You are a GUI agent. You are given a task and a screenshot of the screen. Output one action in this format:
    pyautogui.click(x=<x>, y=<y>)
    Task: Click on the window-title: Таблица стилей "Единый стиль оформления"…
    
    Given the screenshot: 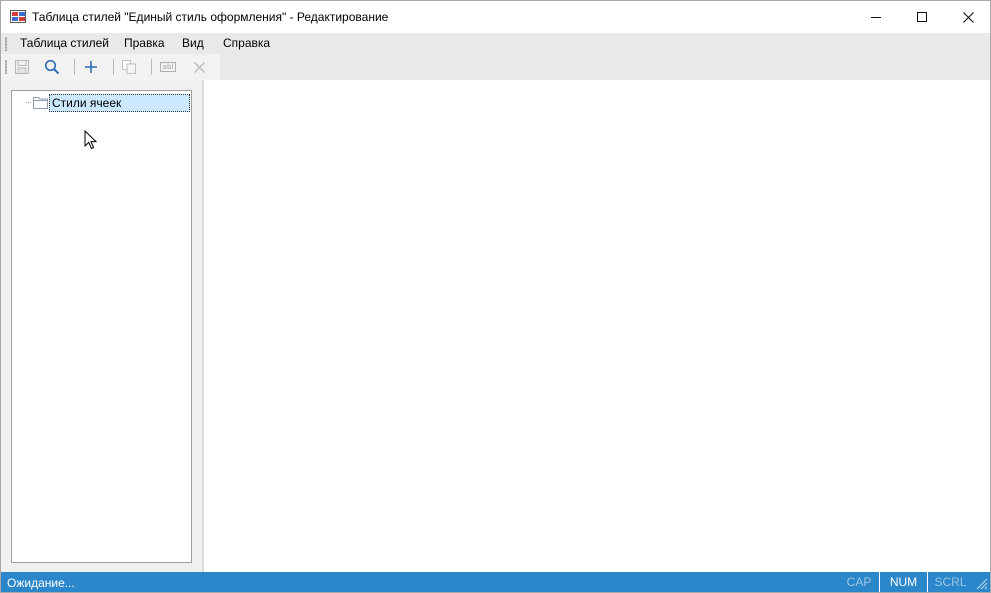 What is the action you would take?
    pyautogui.click(x=210, y=17)
    